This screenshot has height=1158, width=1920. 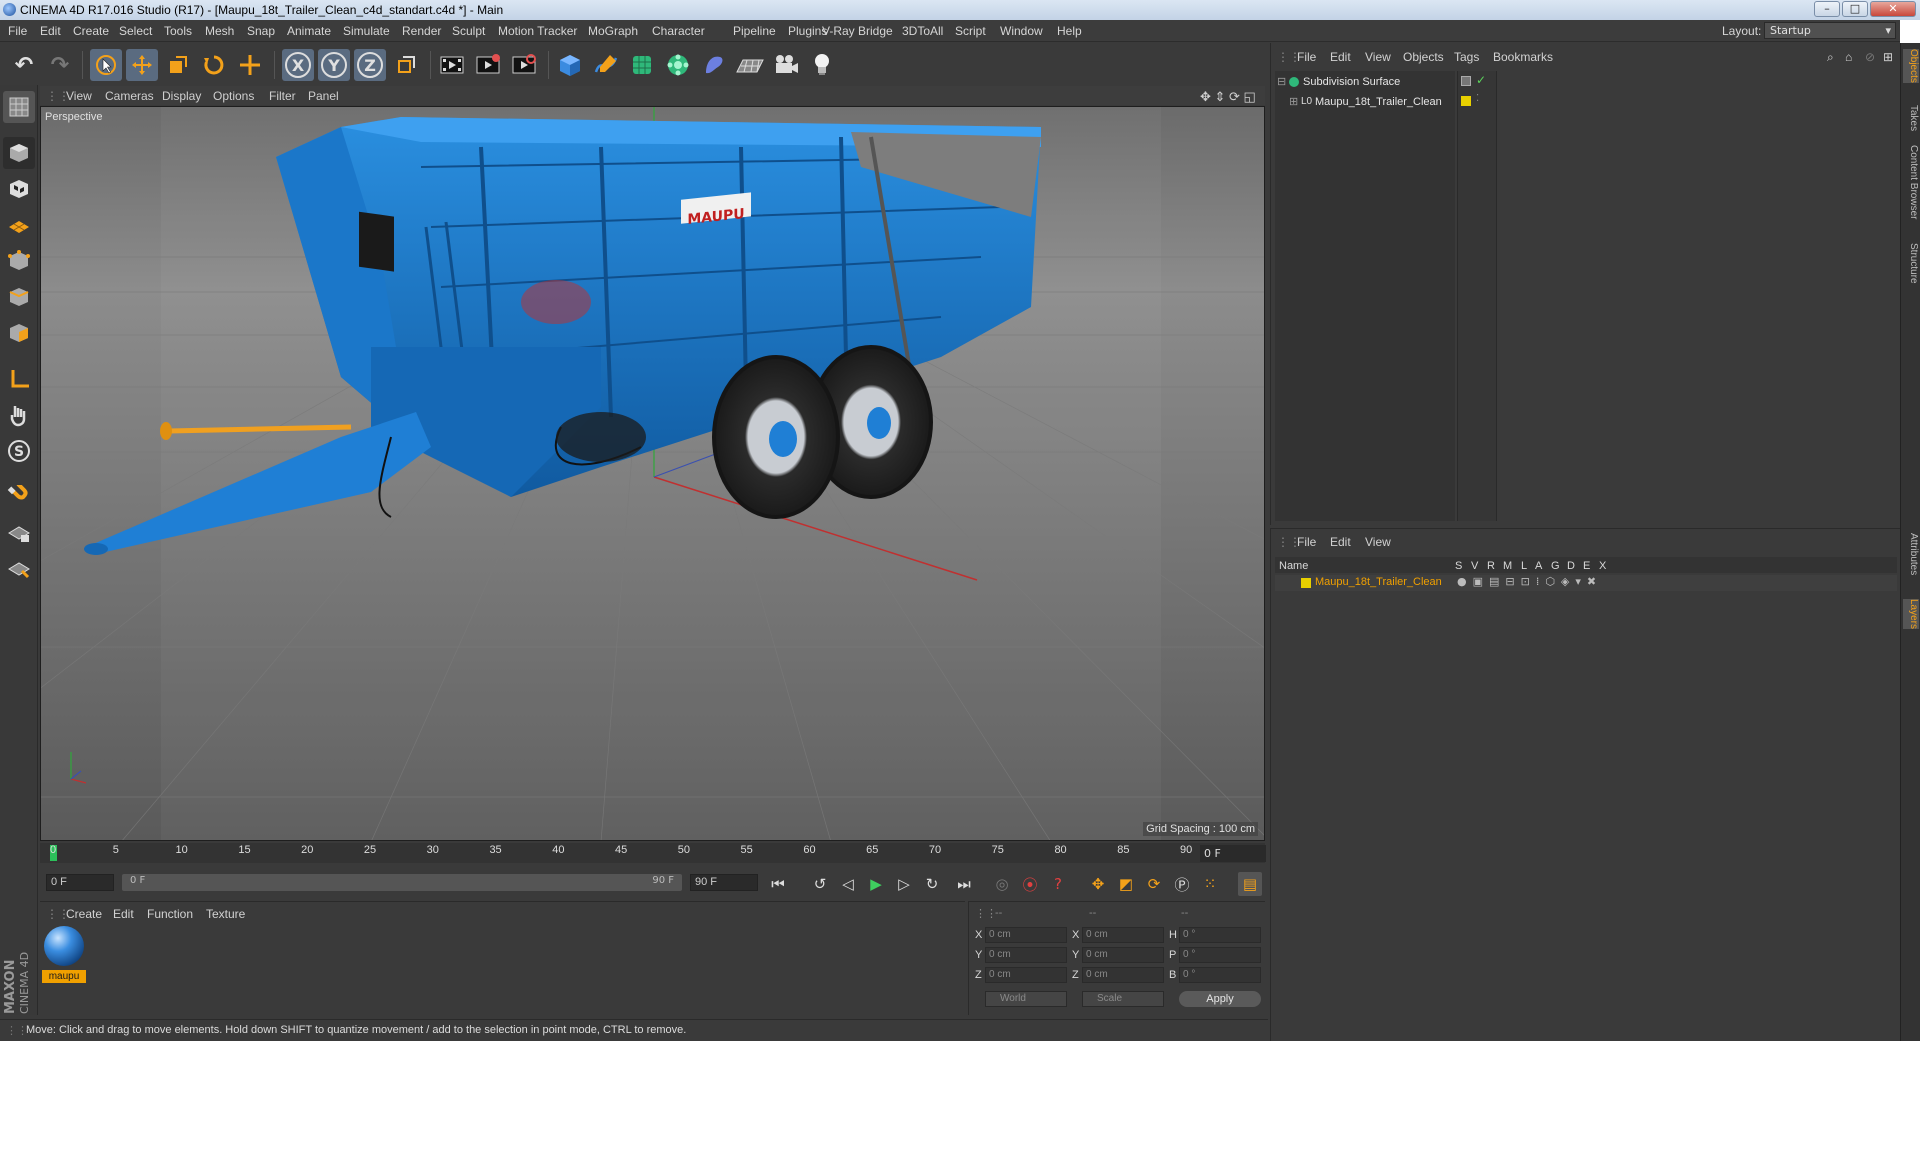 I want to click on redo-icon: ↷, so click(x=60, y=65).